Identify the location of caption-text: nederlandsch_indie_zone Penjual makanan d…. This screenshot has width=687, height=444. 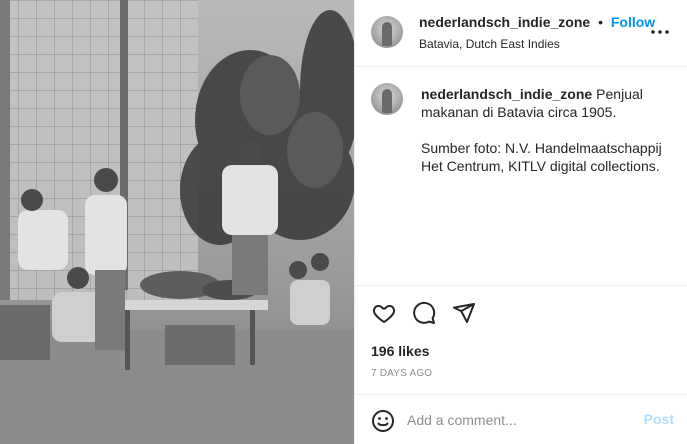
(546, 130).